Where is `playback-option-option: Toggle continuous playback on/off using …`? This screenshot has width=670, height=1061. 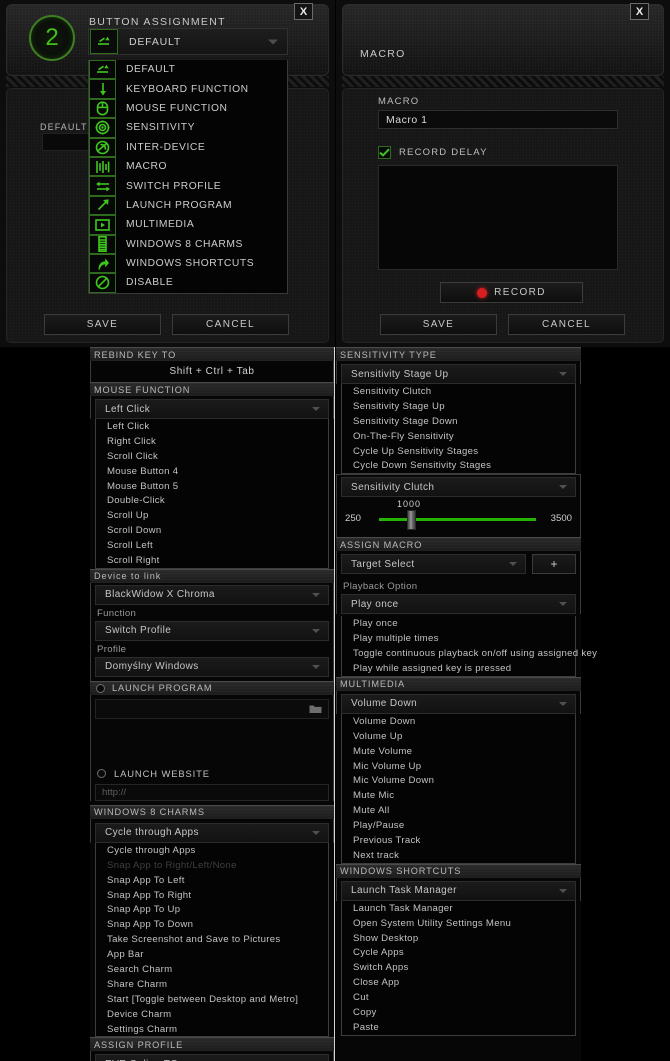
playback-option-option: Toggle continuous playback on/off using … is located at coordinates (469, 653).